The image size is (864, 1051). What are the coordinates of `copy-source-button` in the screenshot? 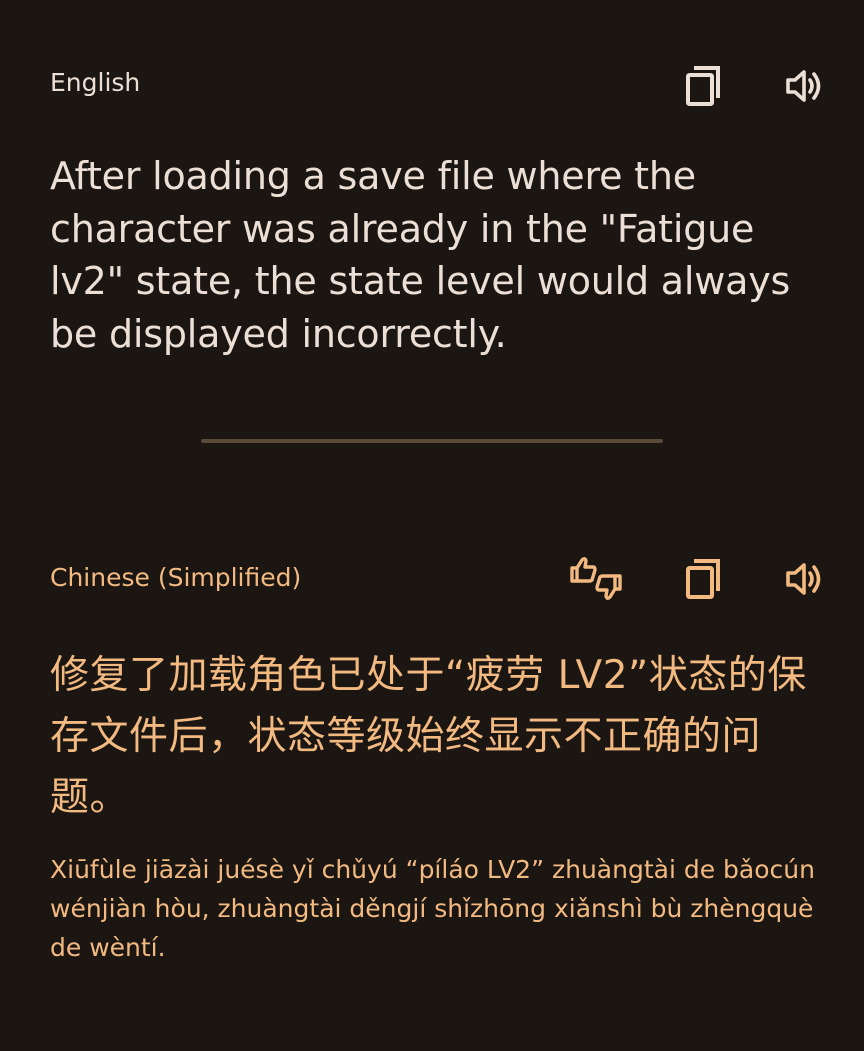 It's located at (704, 86).